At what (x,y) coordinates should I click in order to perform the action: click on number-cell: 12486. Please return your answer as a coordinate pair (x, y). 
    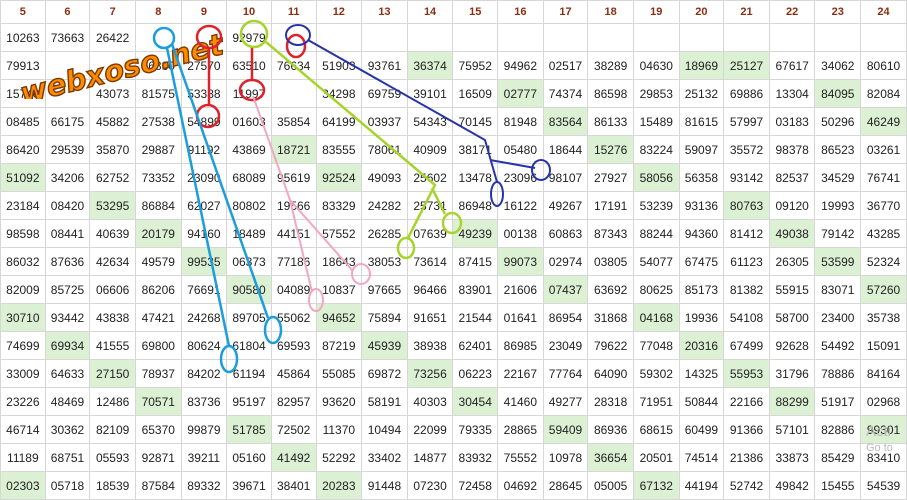
    Looking at the image, I should click on (112, 401).